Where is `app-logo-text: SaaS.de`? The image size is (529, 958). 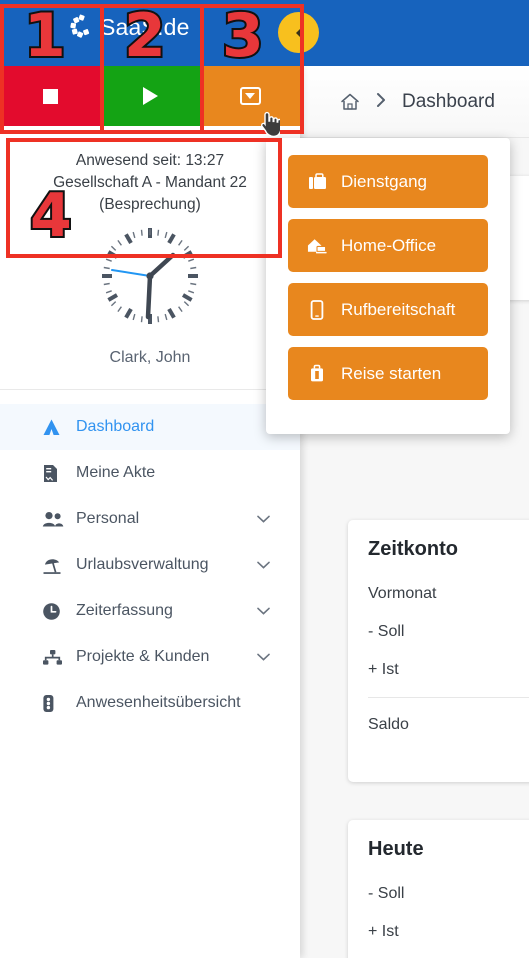 app-logo-text: SaaS.de is located at coordinates (145, 26).